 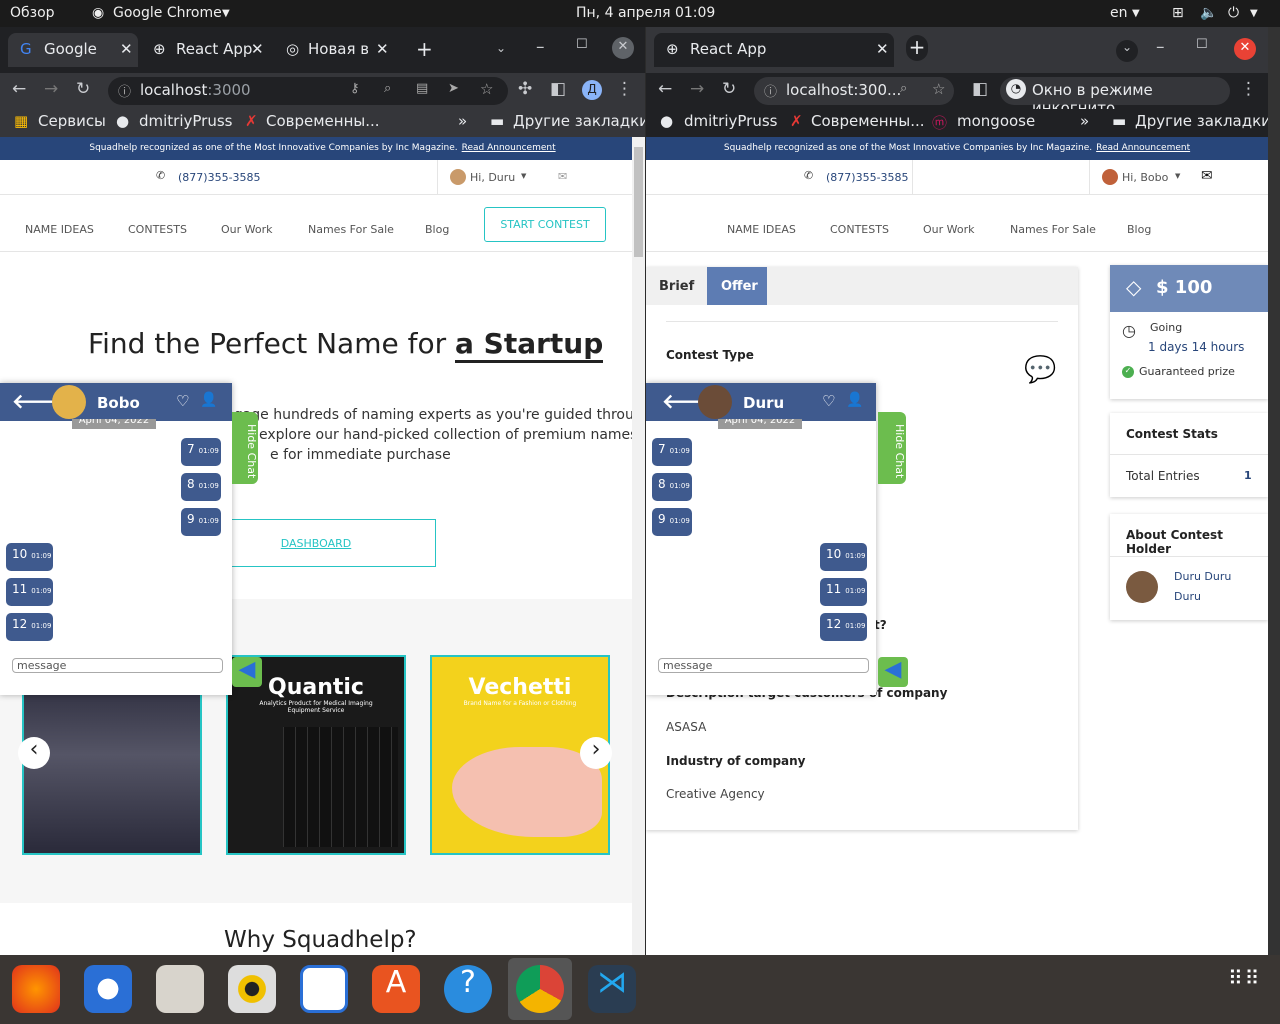 I want to click on user-menu: Hi, Bobo, so click(x=1145, y=177).